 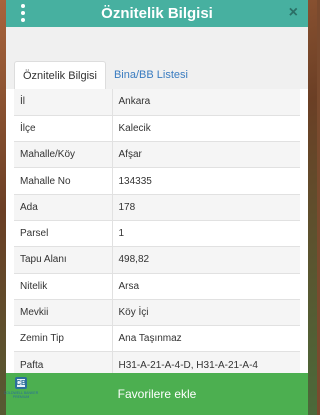 What do you see at coordinates (60, 75) in the screenshot?
I see `tab-attribute-info: Öznitelik Bilgisi` at bounding box center [60, 75].